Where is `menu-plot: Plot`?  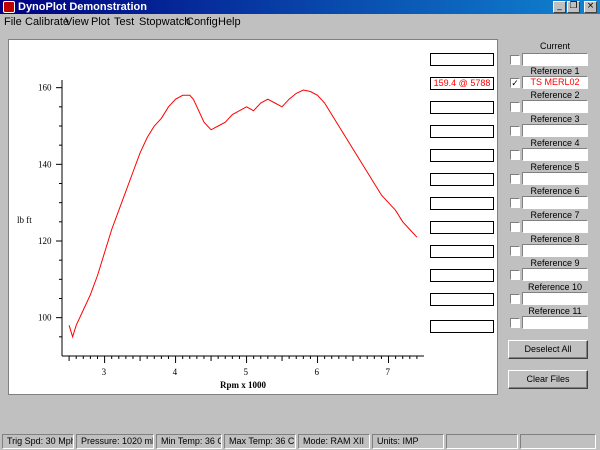 menu-plot: Plot is located at coordinates (100, 22).